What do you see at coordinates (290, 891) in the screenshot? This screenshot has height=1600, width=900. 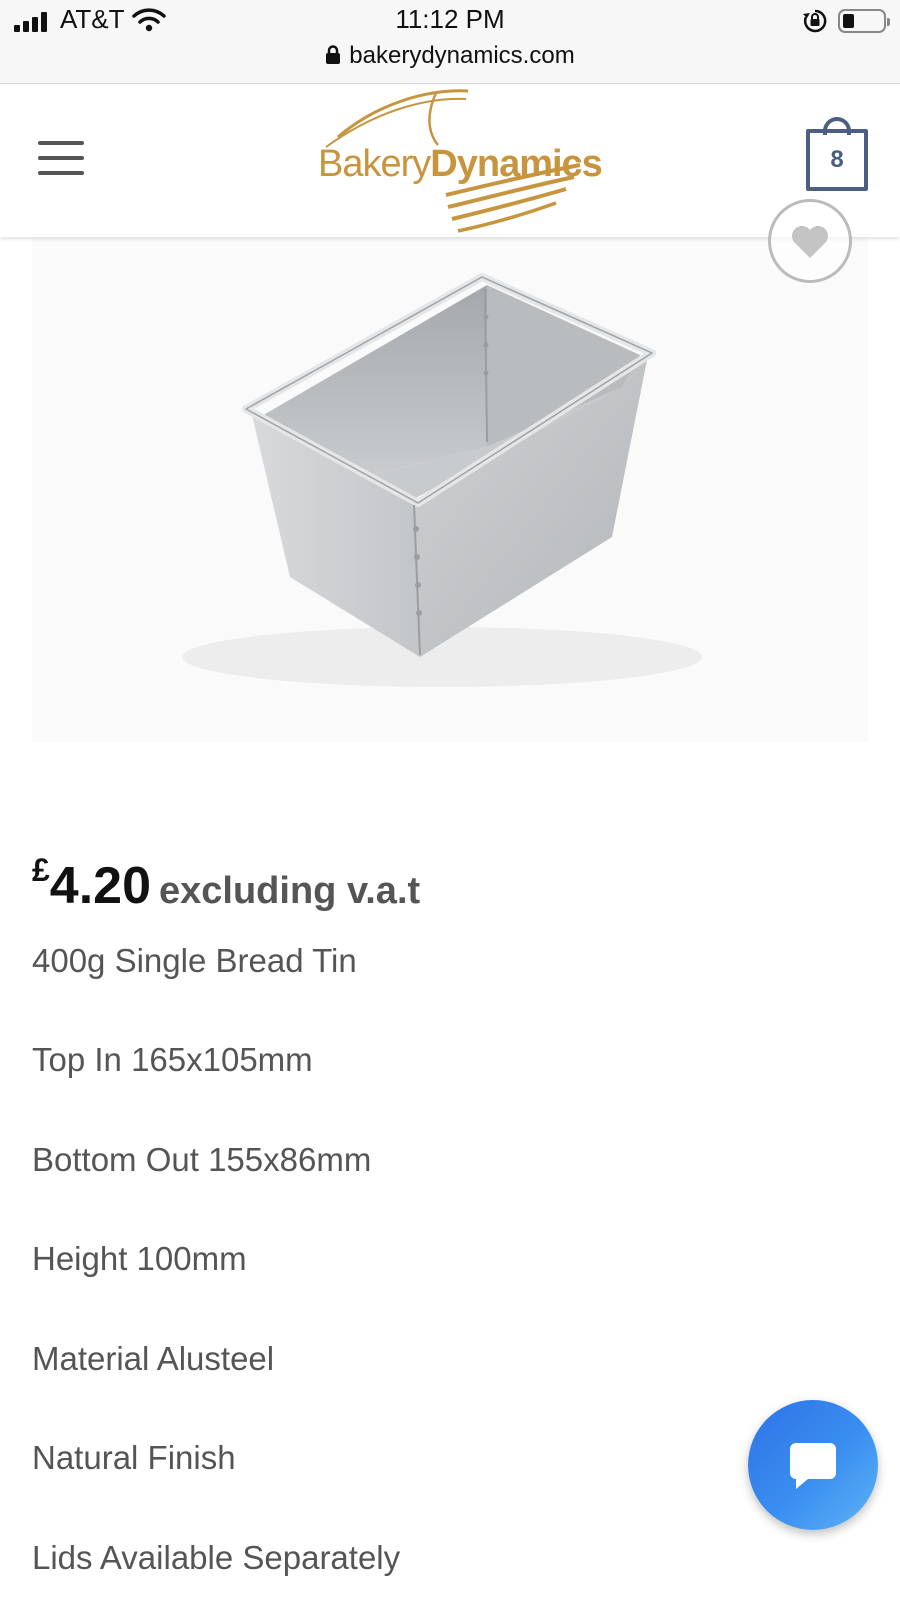 I see `price-vat-note: excluding v.a.t` at bounding box center [290, 891].